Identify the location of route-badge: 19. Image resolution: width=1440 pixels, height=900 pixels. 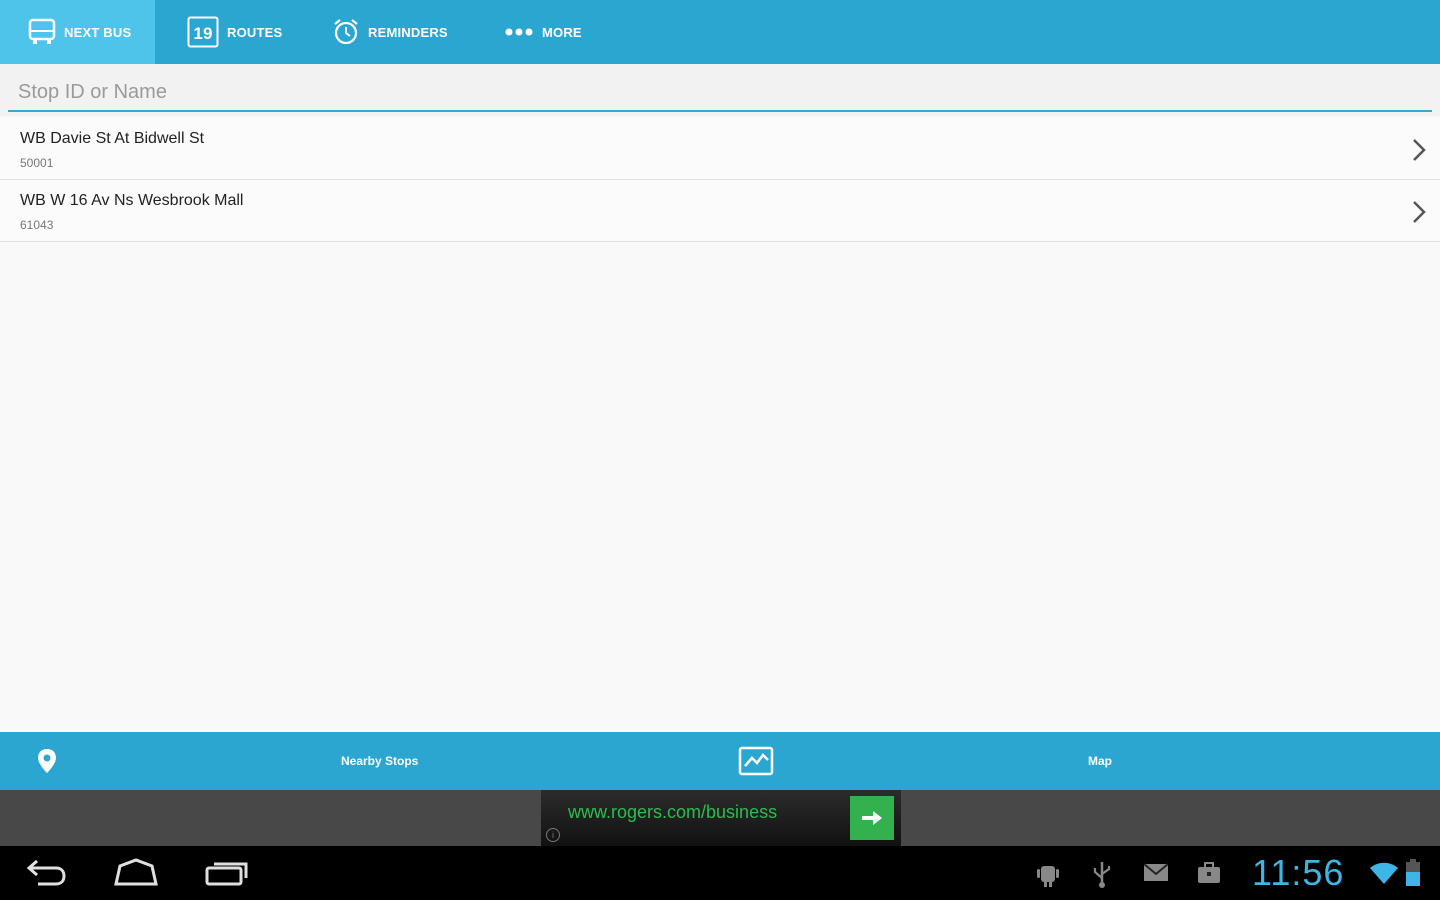
(202, 33).